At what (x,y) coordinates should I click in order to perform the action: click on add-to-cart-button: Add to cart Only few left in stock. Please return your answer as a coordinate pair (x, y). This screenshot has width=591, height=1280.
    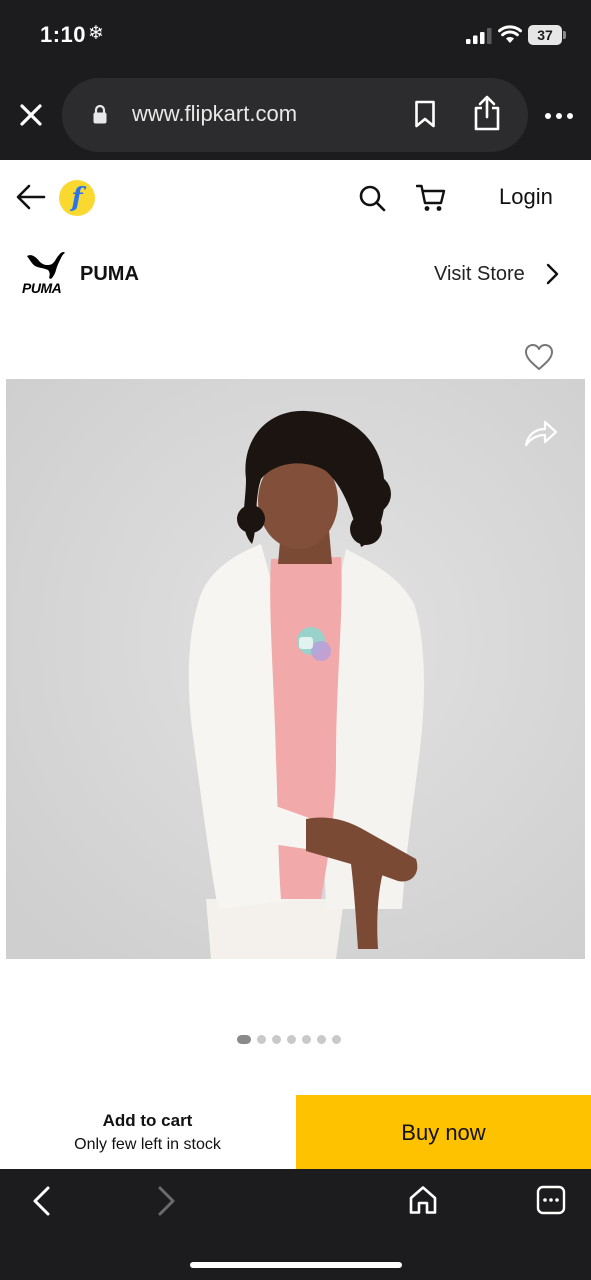
    Looking at the image, I should click on (147, 1132).